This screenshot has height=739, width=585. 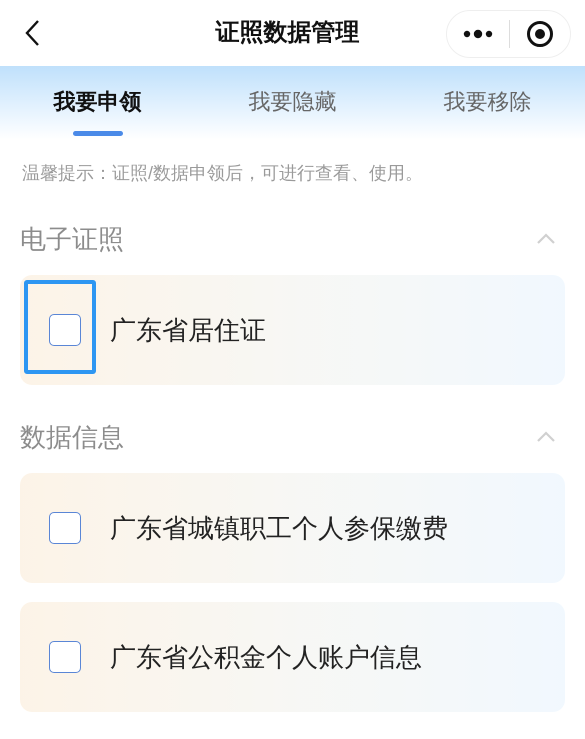 I want to click on tab: 我要隐藏, so click(x=292, y=103).